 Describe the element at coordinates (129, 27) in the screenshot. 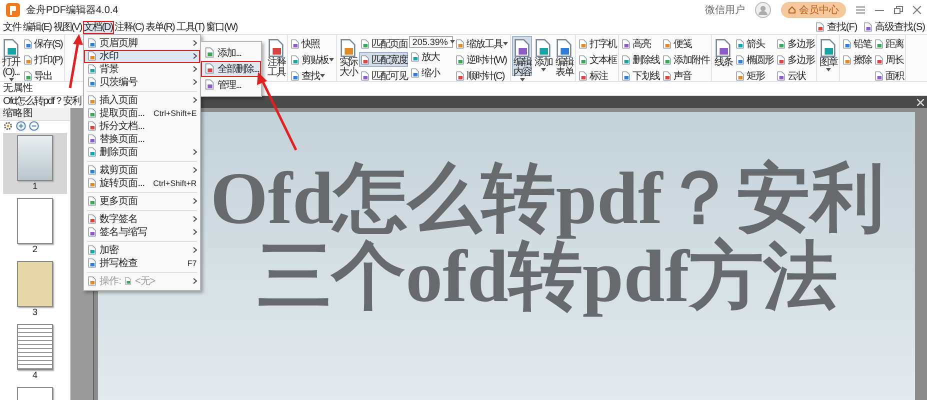

I see `menu-item: 注释(C)` at that location.